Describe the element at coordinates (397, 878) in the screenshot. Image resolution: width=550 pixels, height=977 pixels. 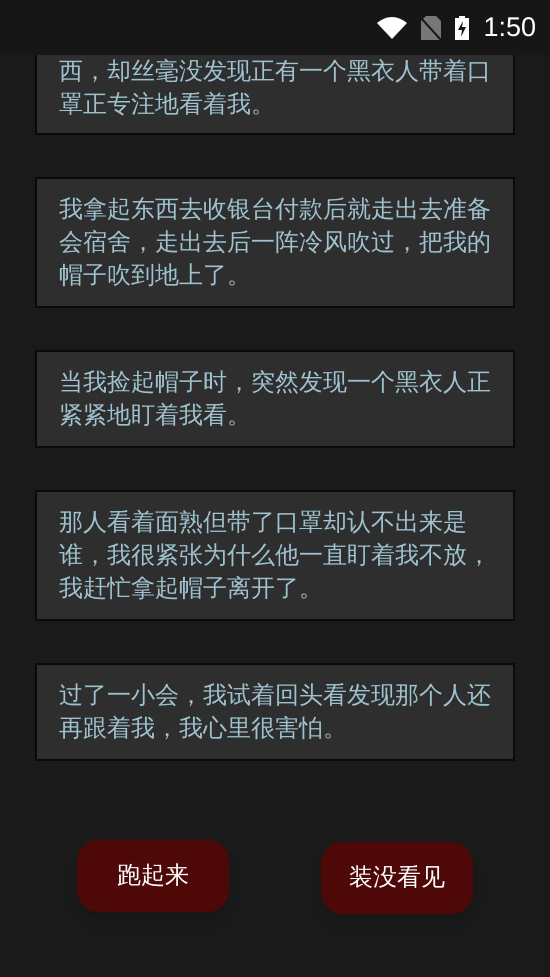
I see `choice-button: 装没看见` at that location.